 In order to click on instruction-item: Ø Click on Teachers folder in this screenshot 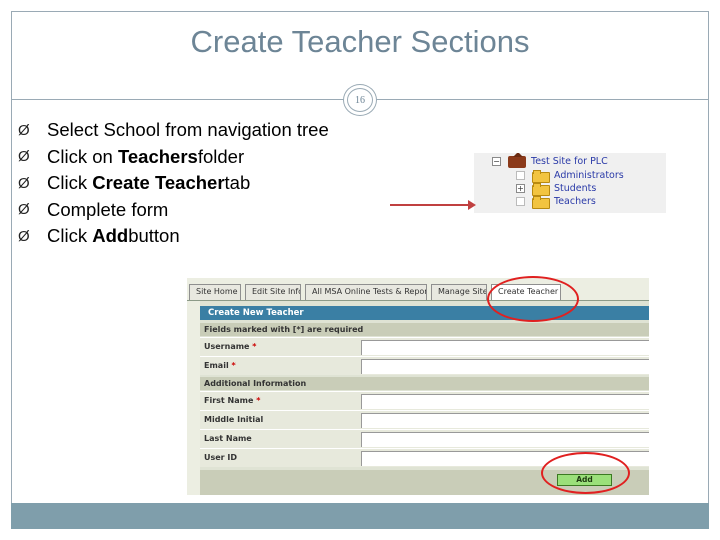, I will do `click(173, 157)`.